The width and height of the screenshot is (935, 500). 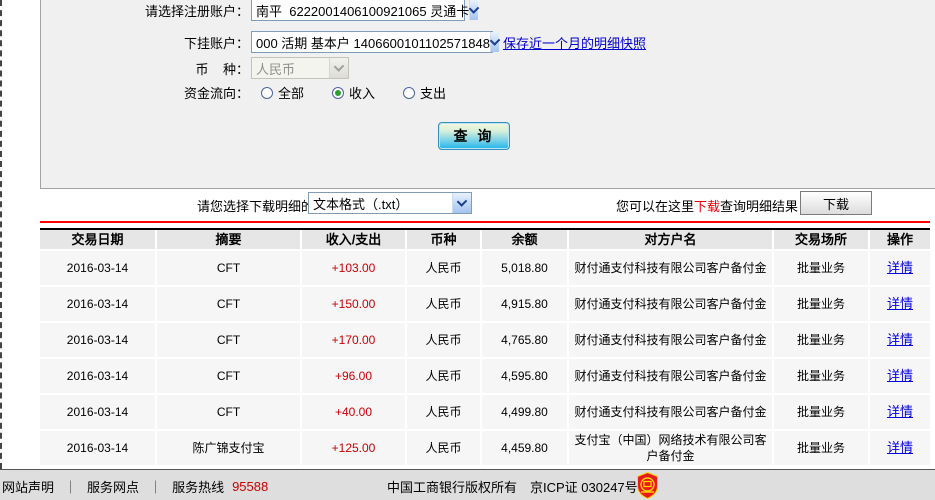 What do you see at coordinates (21, 234) in the screenshot?
I see `left-frame-edge` at bounding box center [21, 234].